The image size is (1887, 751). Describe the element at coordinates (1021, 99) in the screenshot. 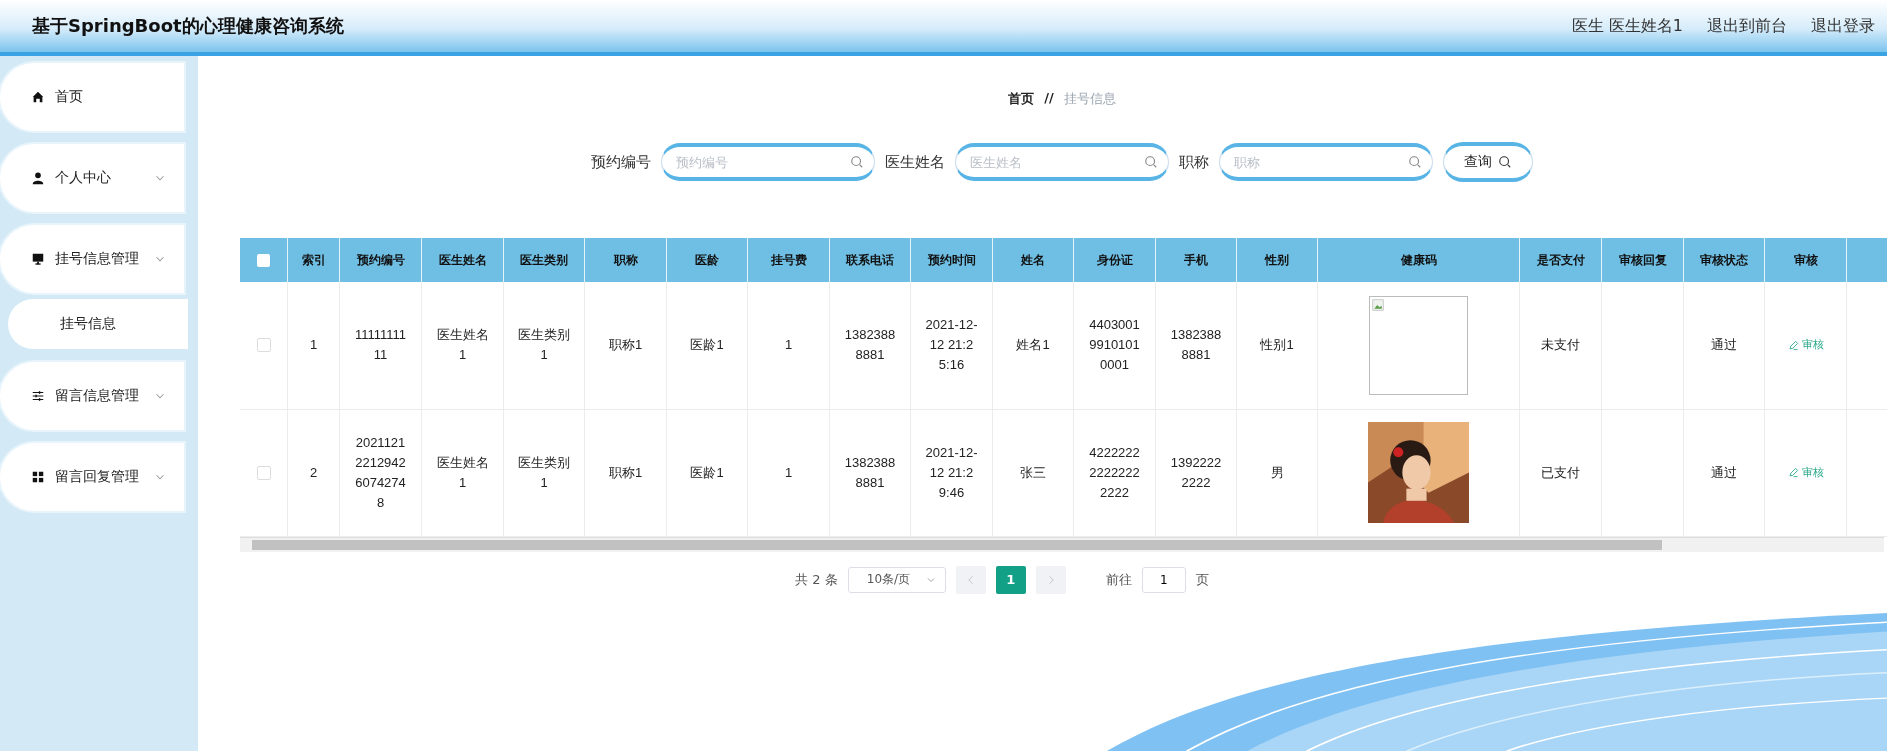

I see `breadcrumb-link: 首页` at that location.